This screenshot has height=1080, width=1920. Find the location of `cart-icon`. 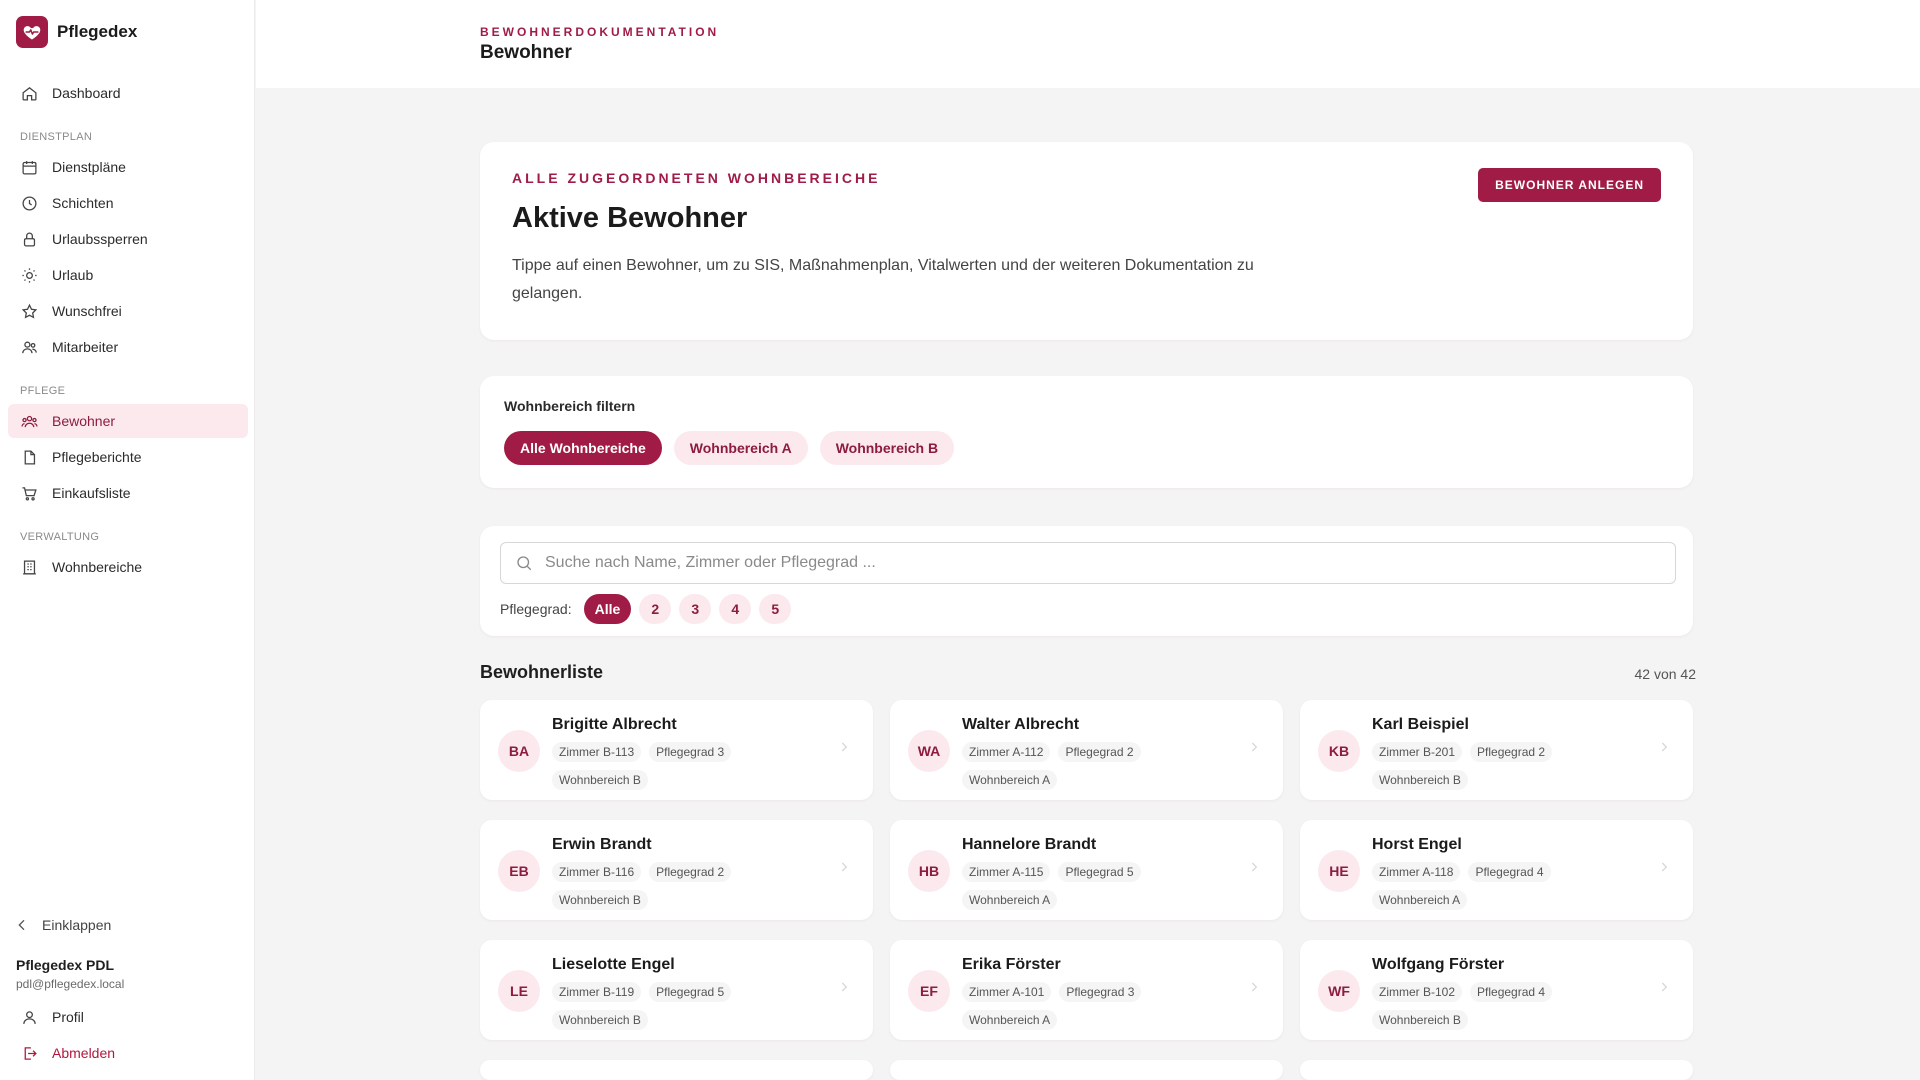

cart-icon is located at coordinates (29, 493).